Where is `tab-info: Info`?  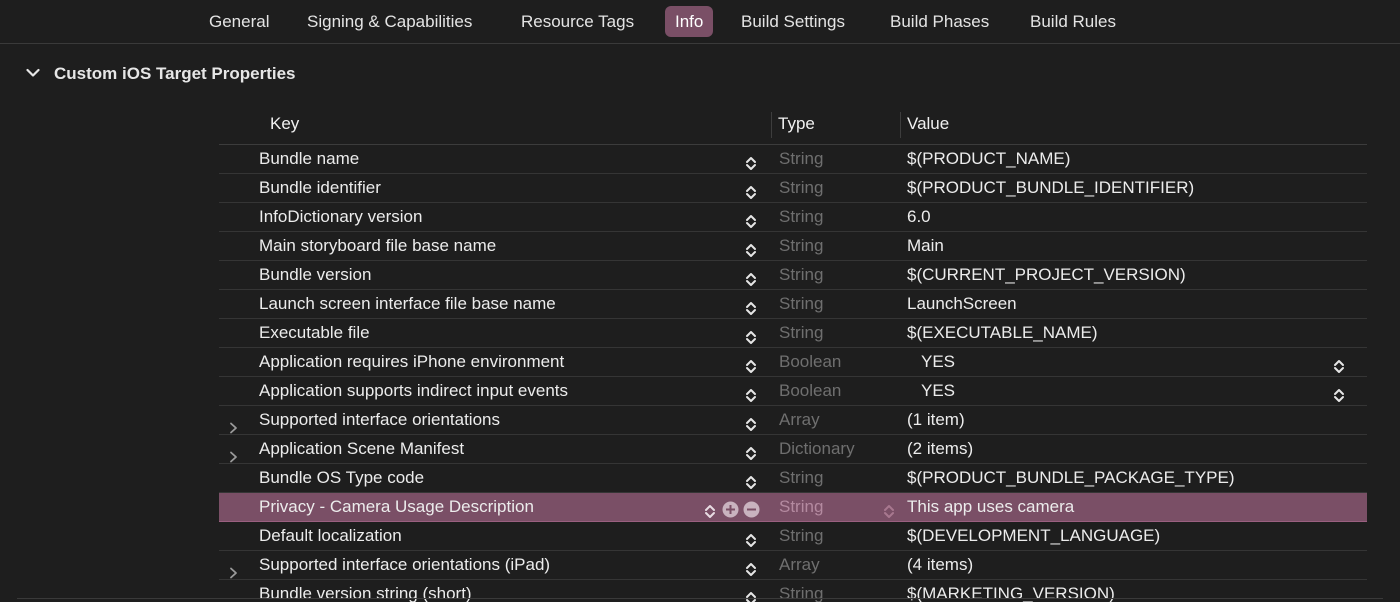
tab-info: Info is located at coordinates (689, 21).